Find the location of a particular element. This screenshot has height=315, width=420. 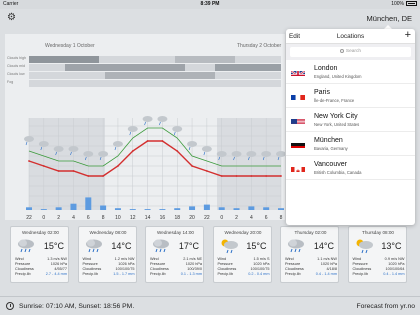

card-field-value: 1.3 m/s NW is located at coordinates (57, 259).